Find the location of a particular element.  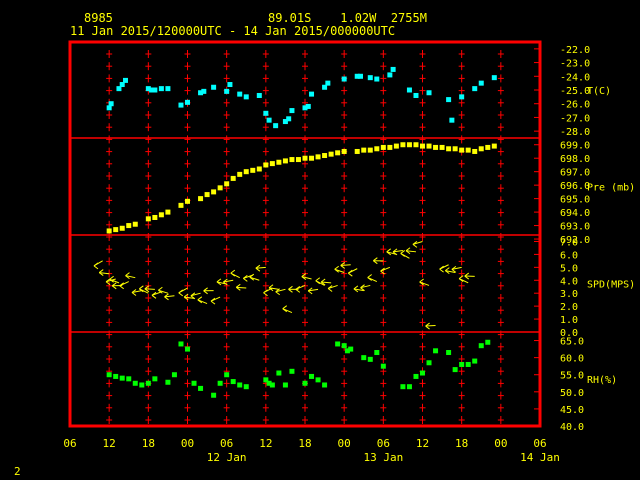

y-tick-label: -25.0 is located at coordinates (575, 91).